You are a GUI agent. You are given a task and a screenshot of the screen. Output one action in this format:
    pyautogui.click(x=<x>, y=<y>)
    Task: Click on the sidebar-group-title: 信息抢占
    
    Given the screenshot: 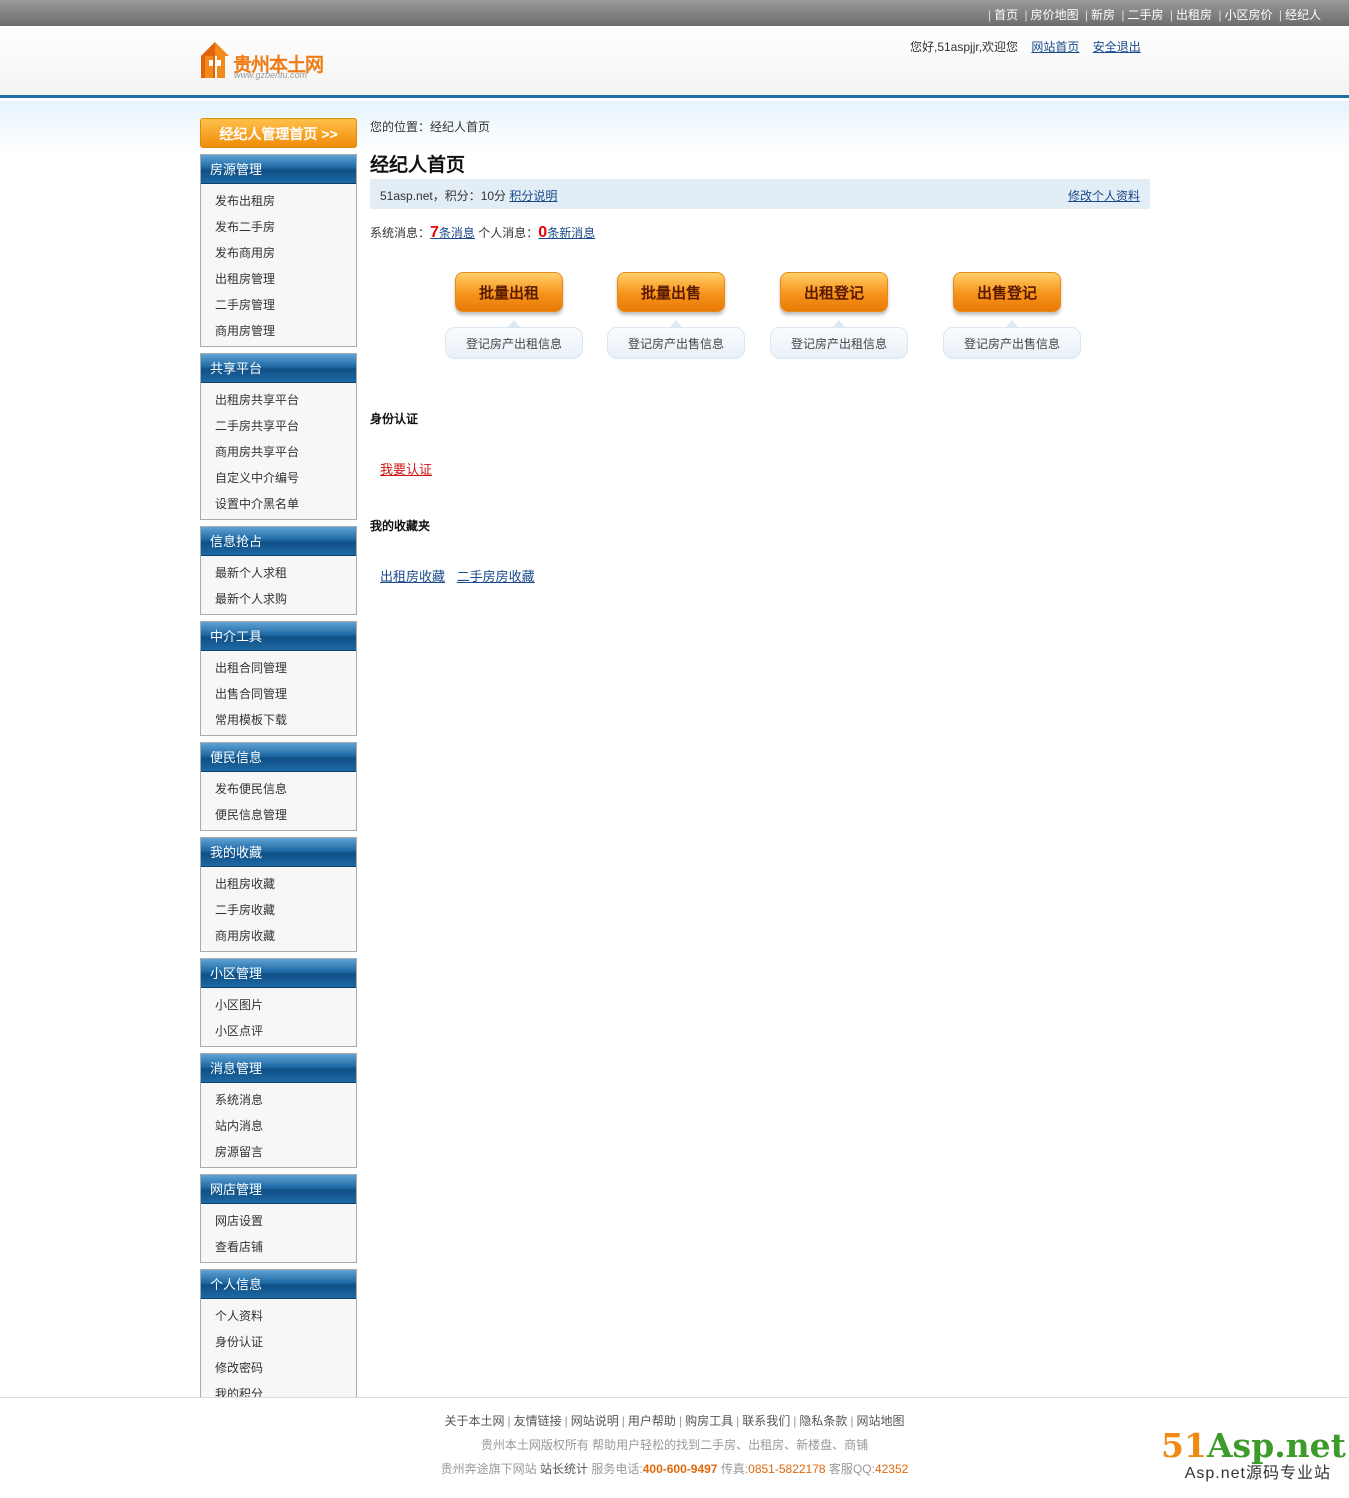 What is the action you would take?
    pyautogui.click(x=278, y=541)
    